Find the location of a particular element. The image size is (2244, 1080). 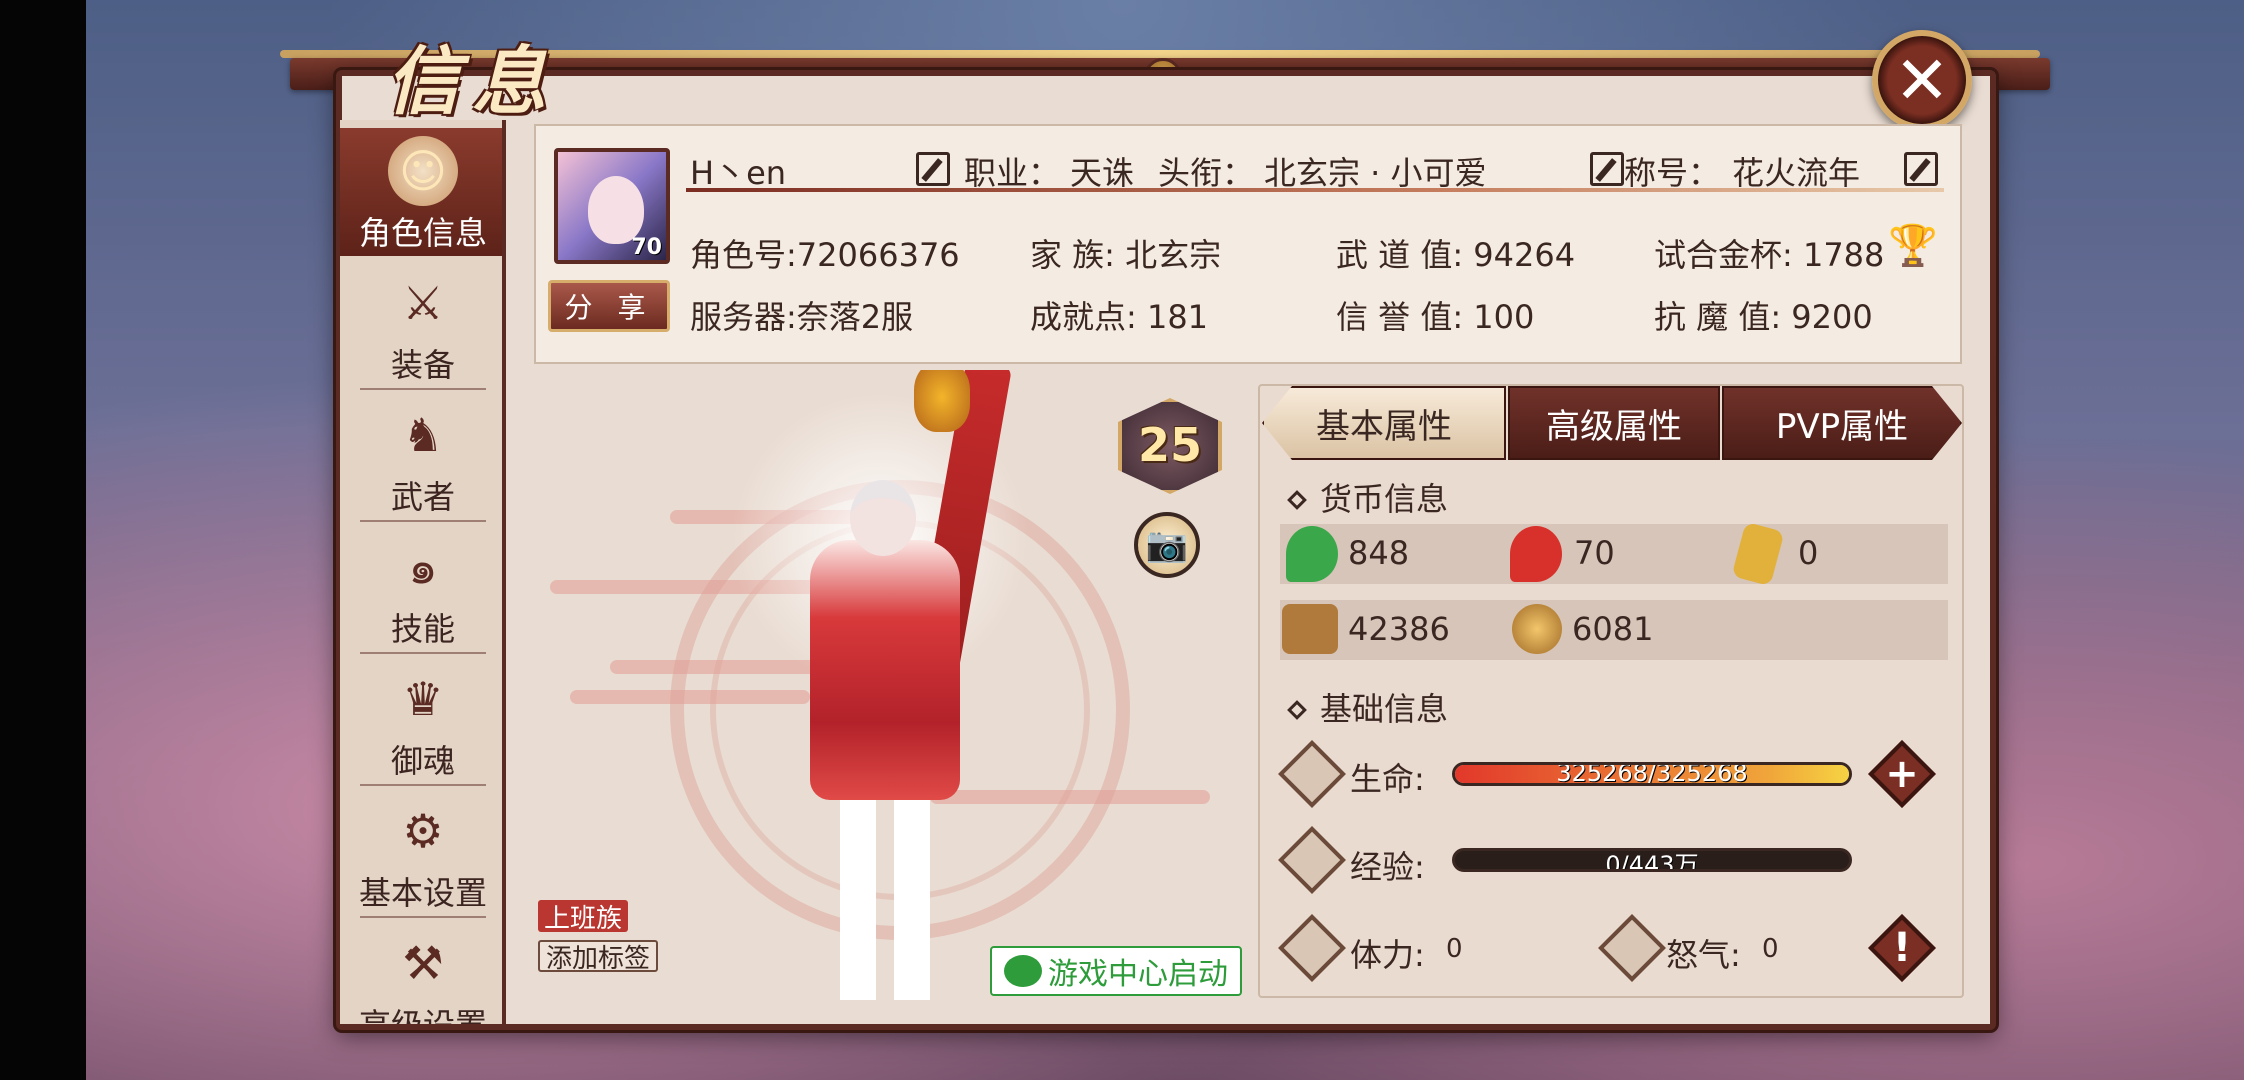

sidebar-item-label: 装备 is located at coordinates (422, 365).